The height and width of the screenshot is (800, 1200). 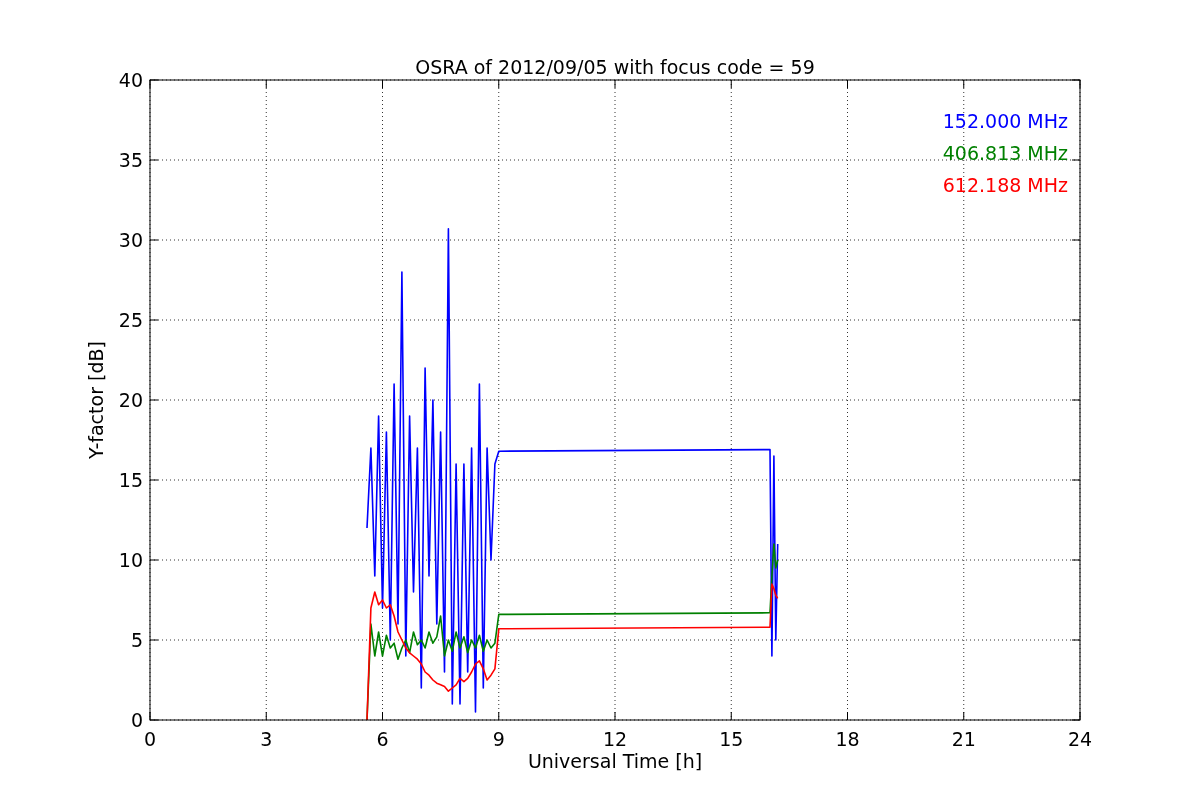 What do you see at coordinates (615, 761) in the screenshot?
I see `axis-label: Universal Time [h]` at bounding box center [615, 761].